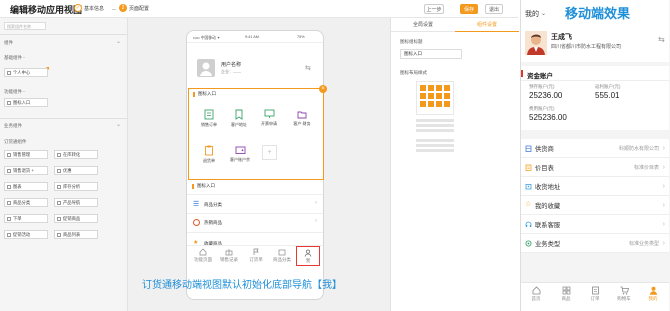  I want to click on preview-tab-orders: 订单, so click(595, 294).